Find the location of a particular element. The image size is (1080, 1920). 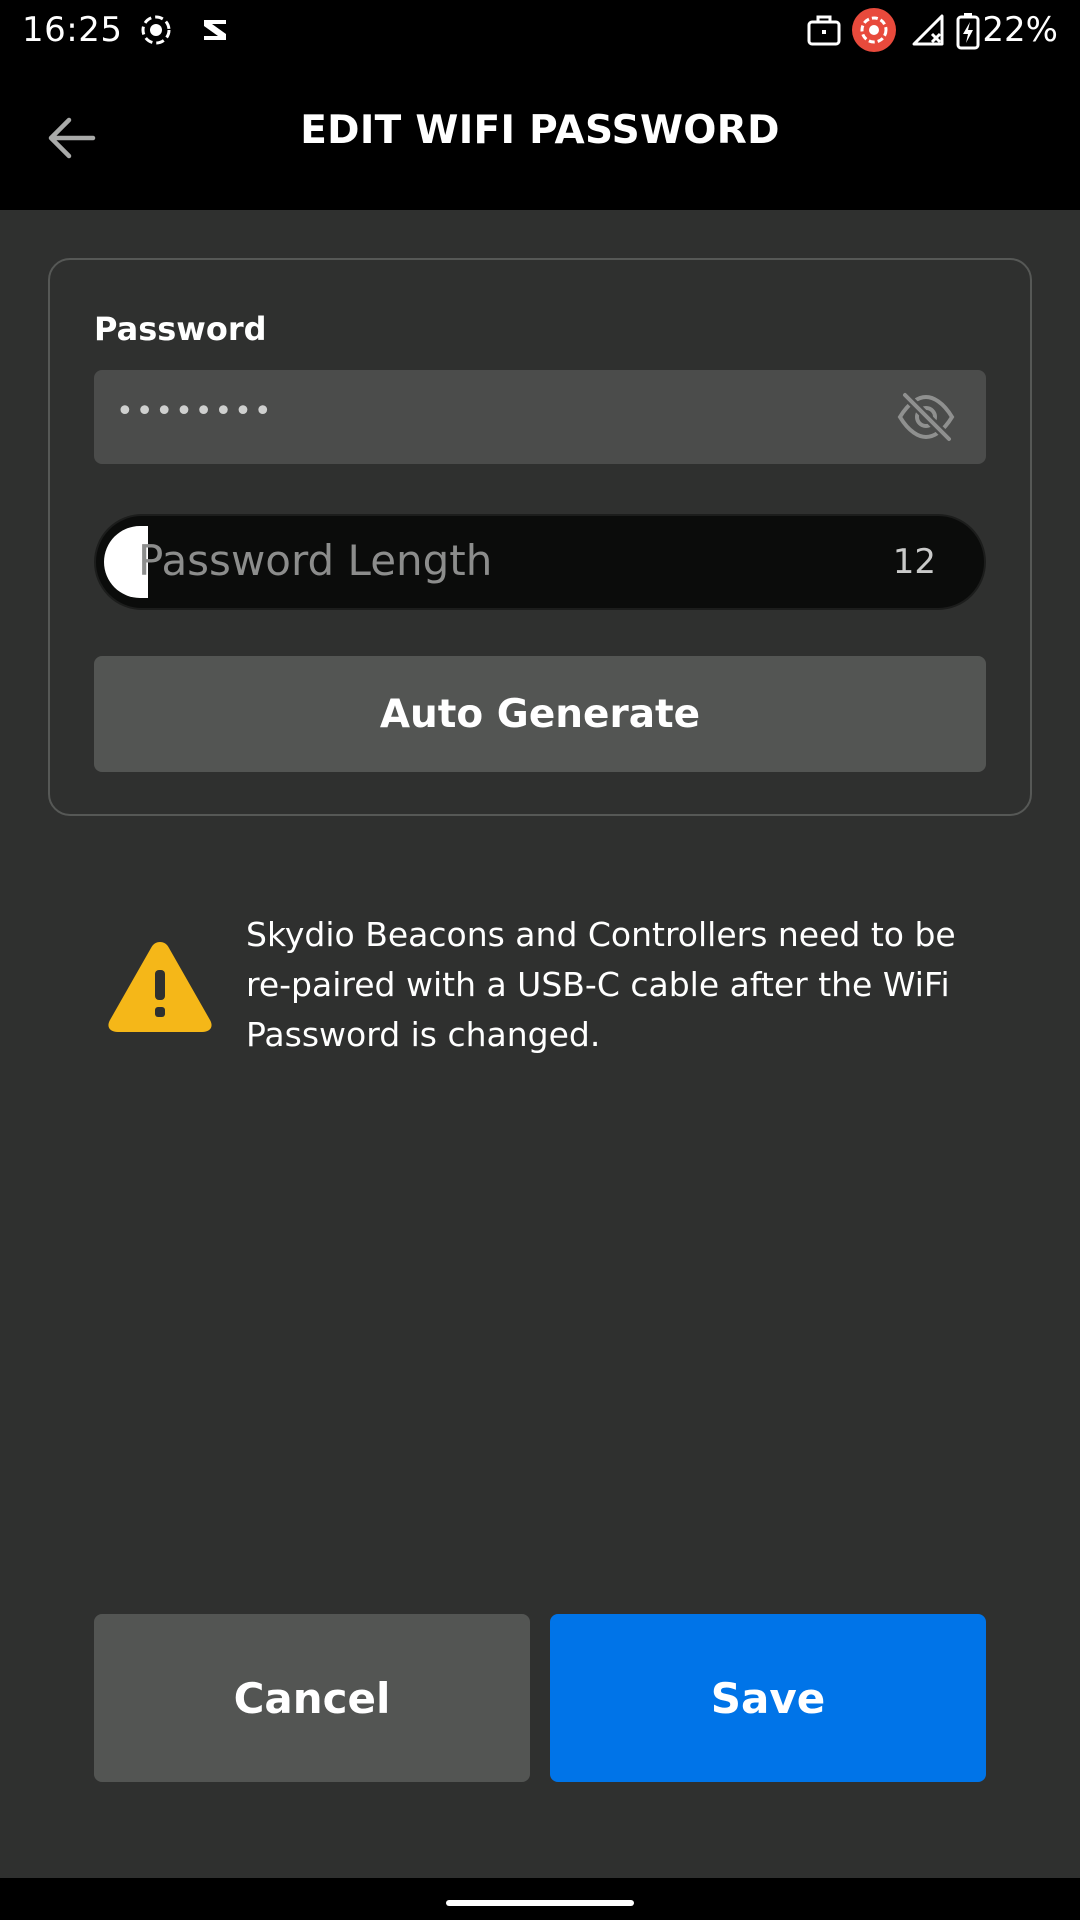

home-indicator is located at coordinates (540, 1903).